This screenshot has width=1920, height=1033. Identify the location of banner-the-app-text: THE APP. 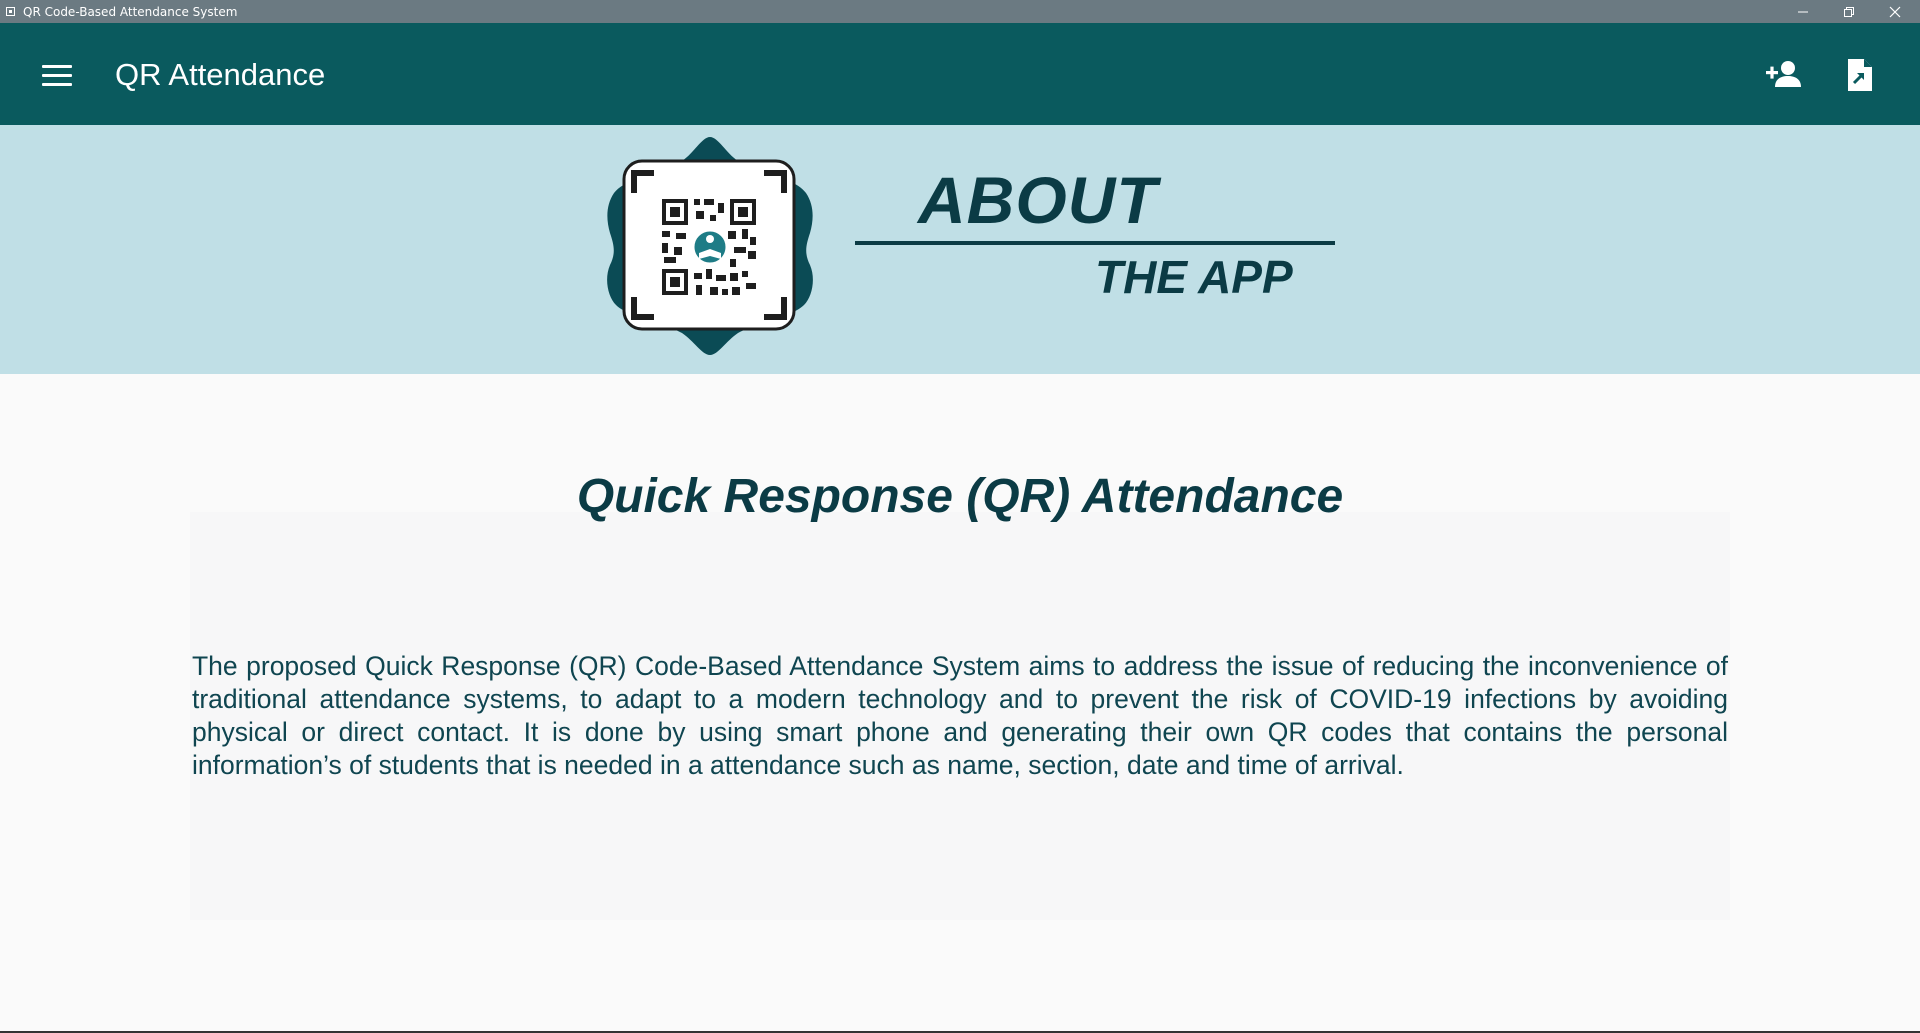
(1194, 277).